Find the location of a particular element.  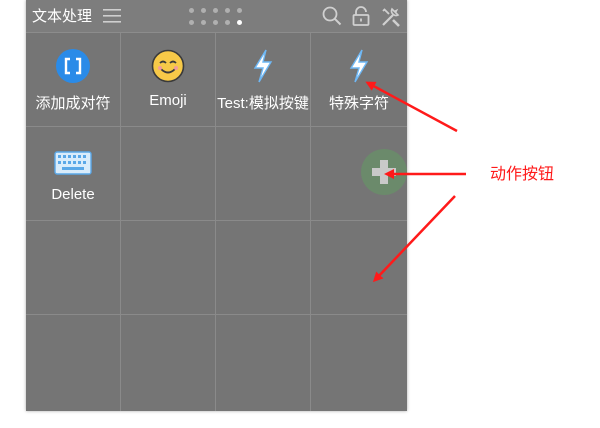

annotation-label: 动作按钮 is located at coordinates (522, 173).